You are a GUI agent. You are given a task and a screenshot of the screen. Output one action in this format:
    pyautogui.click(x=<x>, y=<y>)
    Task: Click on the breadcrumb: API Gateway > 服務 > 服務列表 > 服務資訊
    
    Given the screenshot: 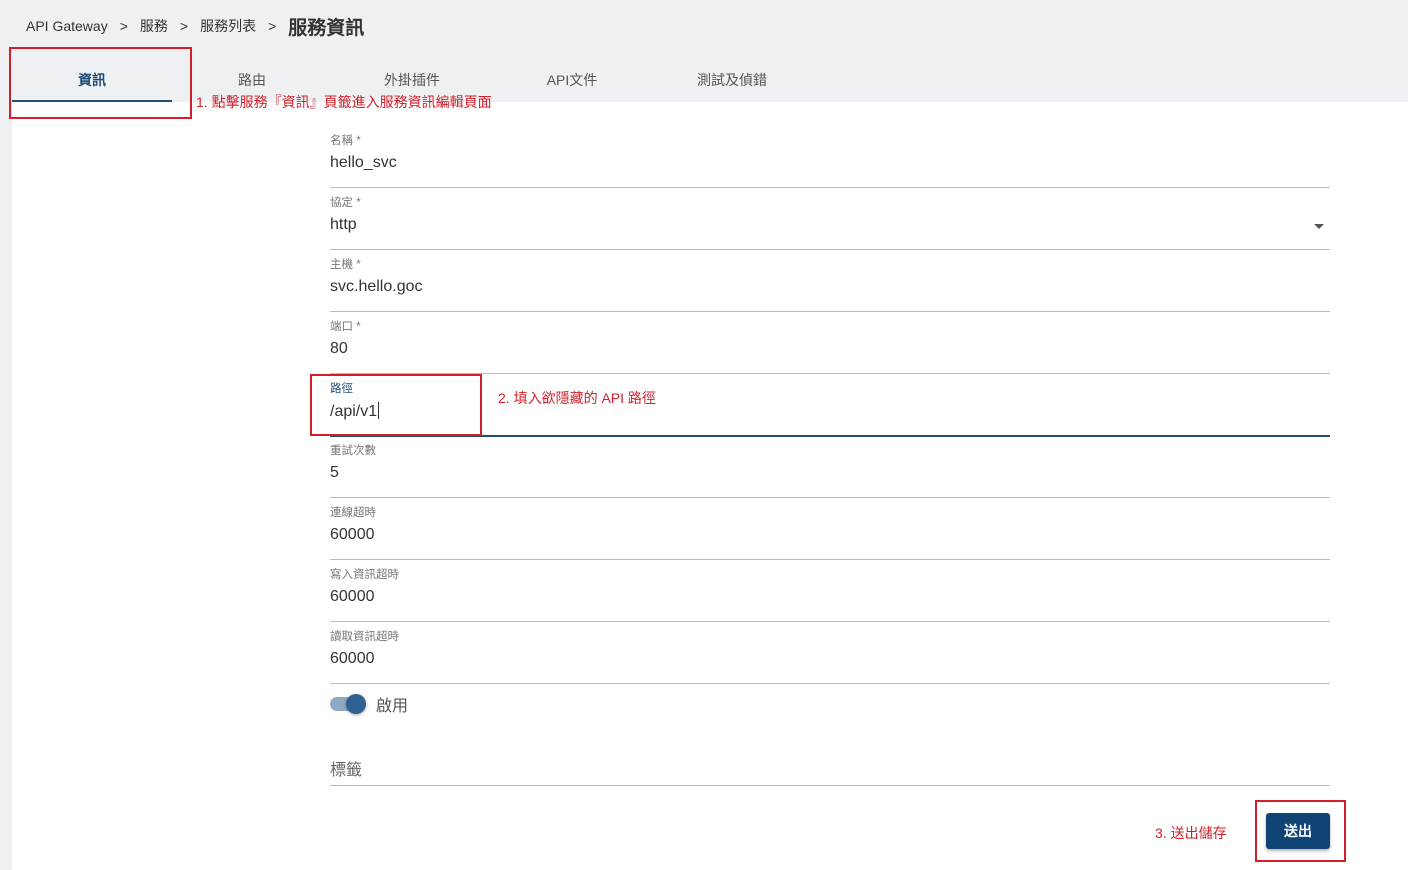 What is the action you would take?
    pyautogui.click(x=195, y=26)
    